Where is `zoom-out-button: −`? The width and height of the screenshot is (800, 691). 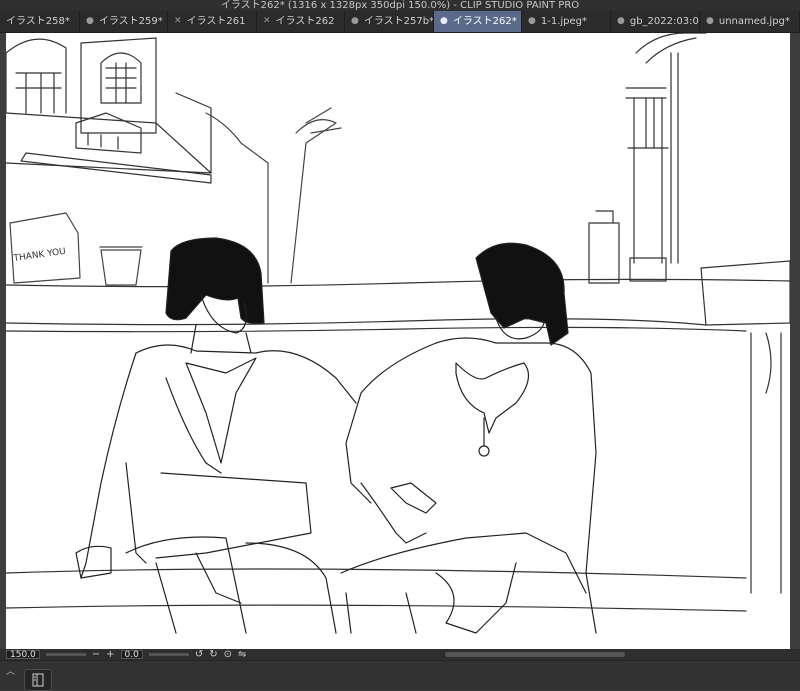
zoom-out-button: − is located at coordinates (96, 654).